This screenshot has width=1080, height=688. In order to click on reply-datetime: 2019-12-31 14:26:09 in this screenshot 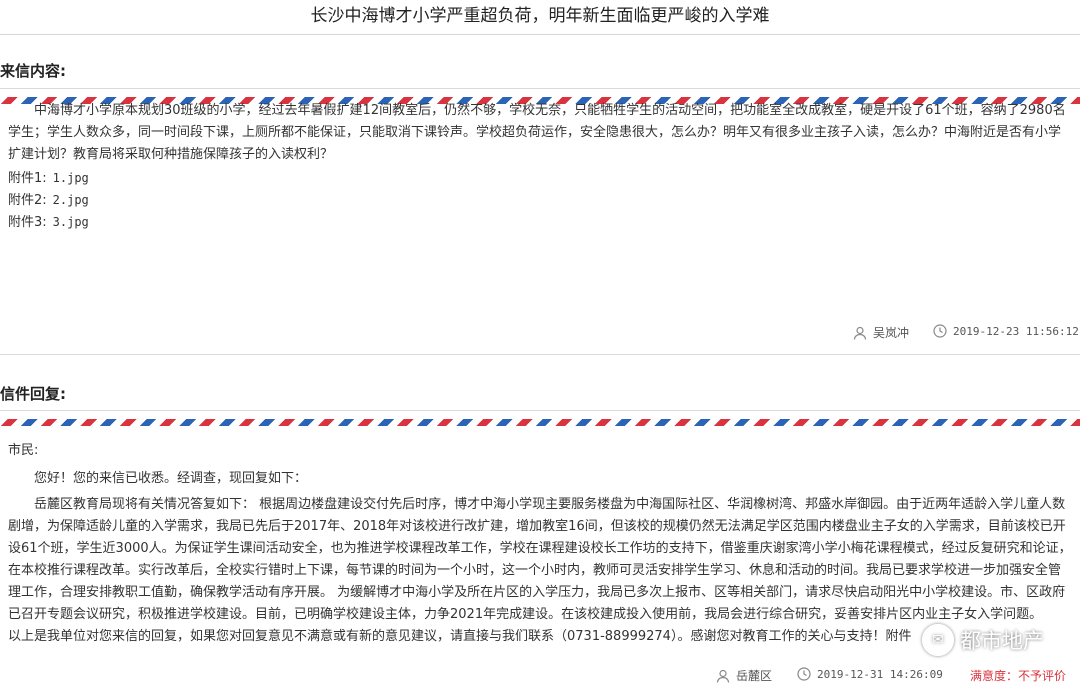, I will do `click(870, 674)`.